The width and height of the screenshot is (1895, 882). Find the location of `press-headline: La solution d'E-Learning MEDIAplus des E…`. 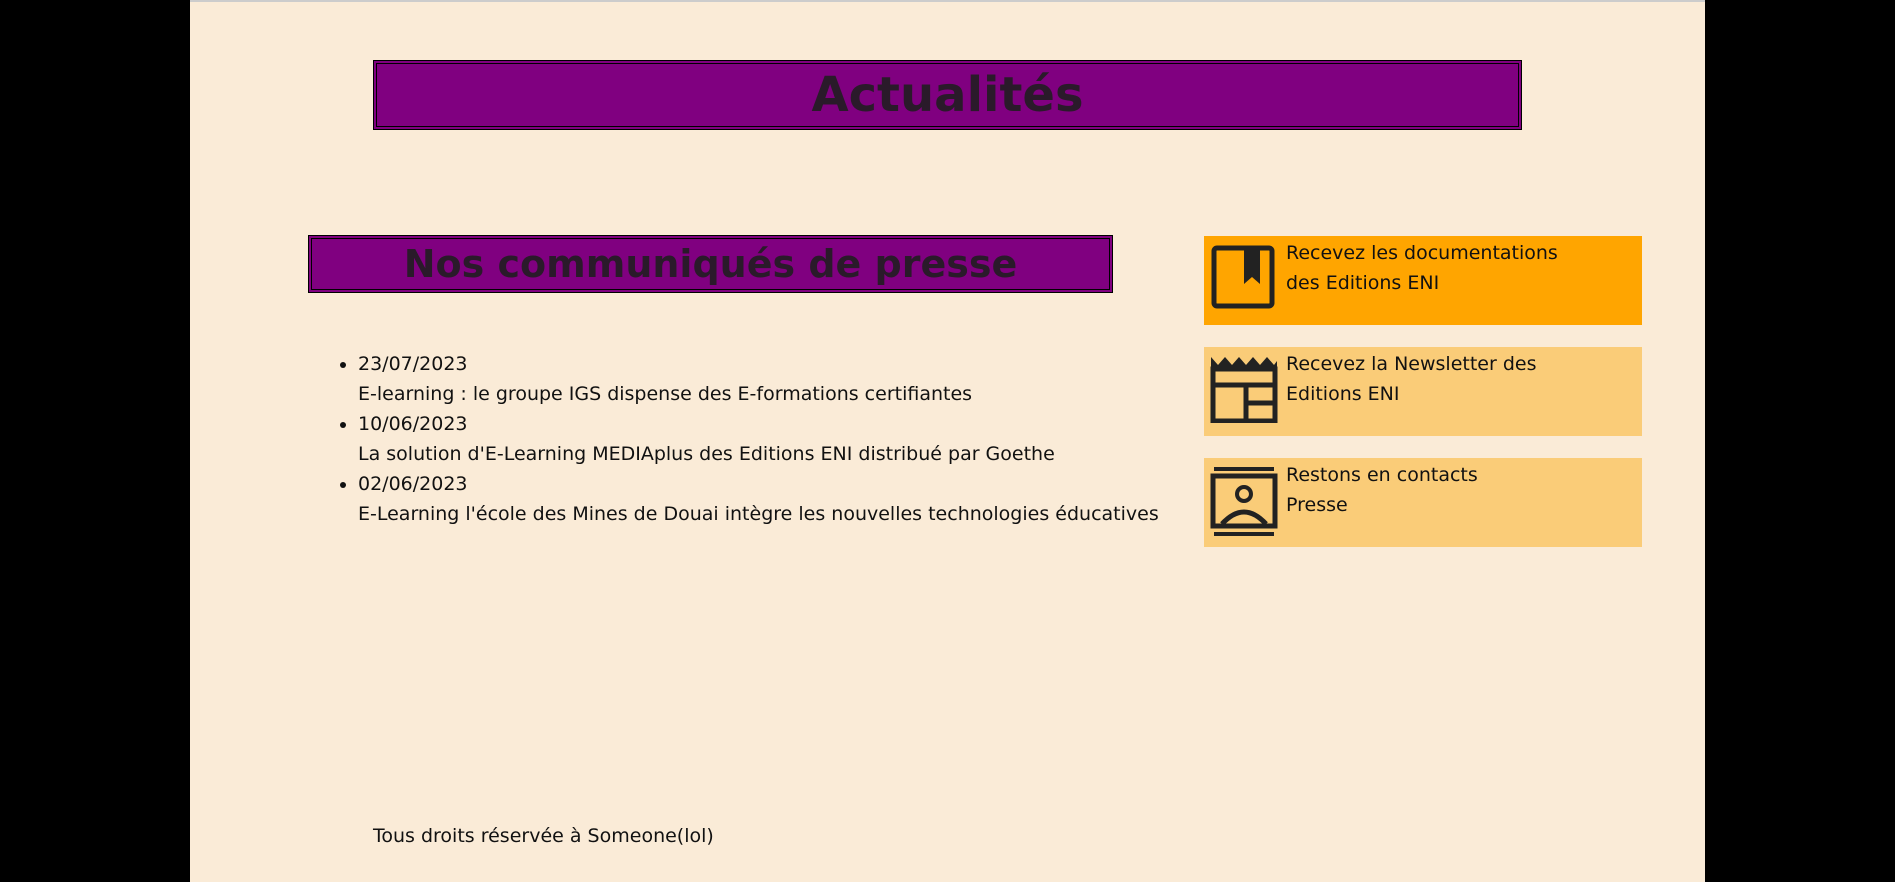

press-headline: La solution d'E-Learning MEDIAplus des E… is located at coordinates (758, 454).